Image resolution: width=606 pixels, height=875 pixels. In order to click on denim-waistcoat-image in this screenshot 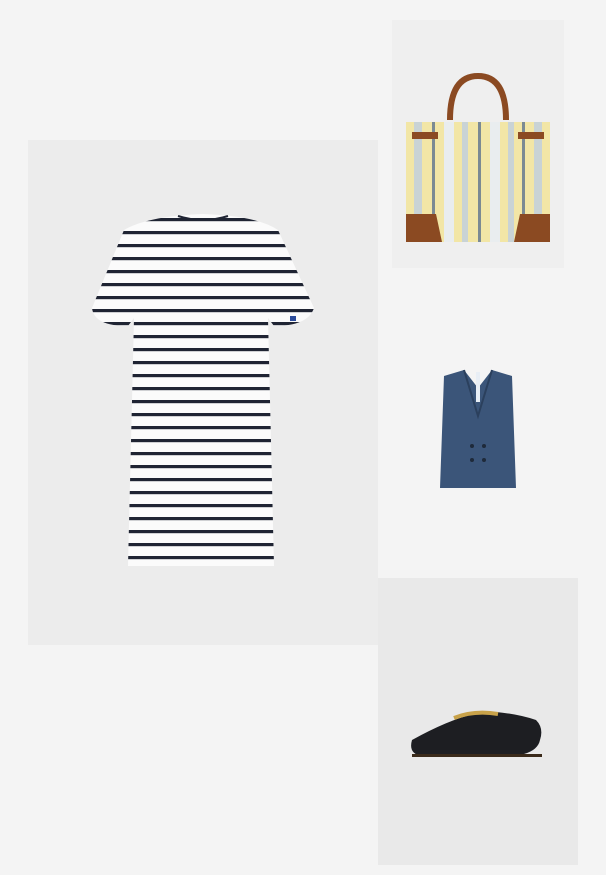, I will do `click(478, 428)`.